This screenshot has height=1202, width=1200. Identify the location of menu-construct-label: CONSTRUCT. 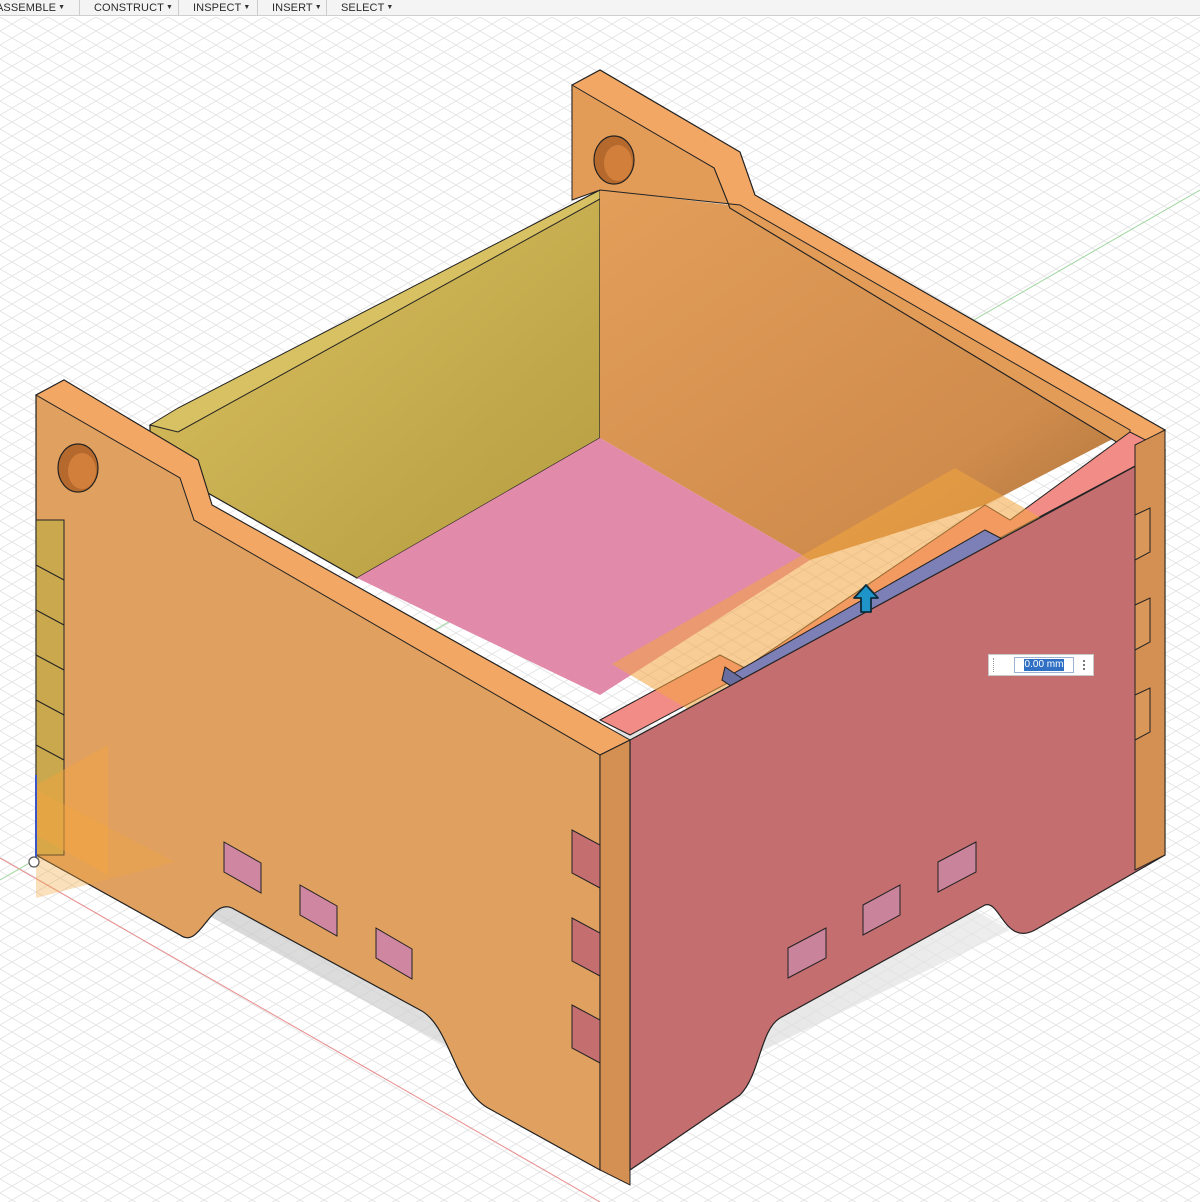
(129, 7).